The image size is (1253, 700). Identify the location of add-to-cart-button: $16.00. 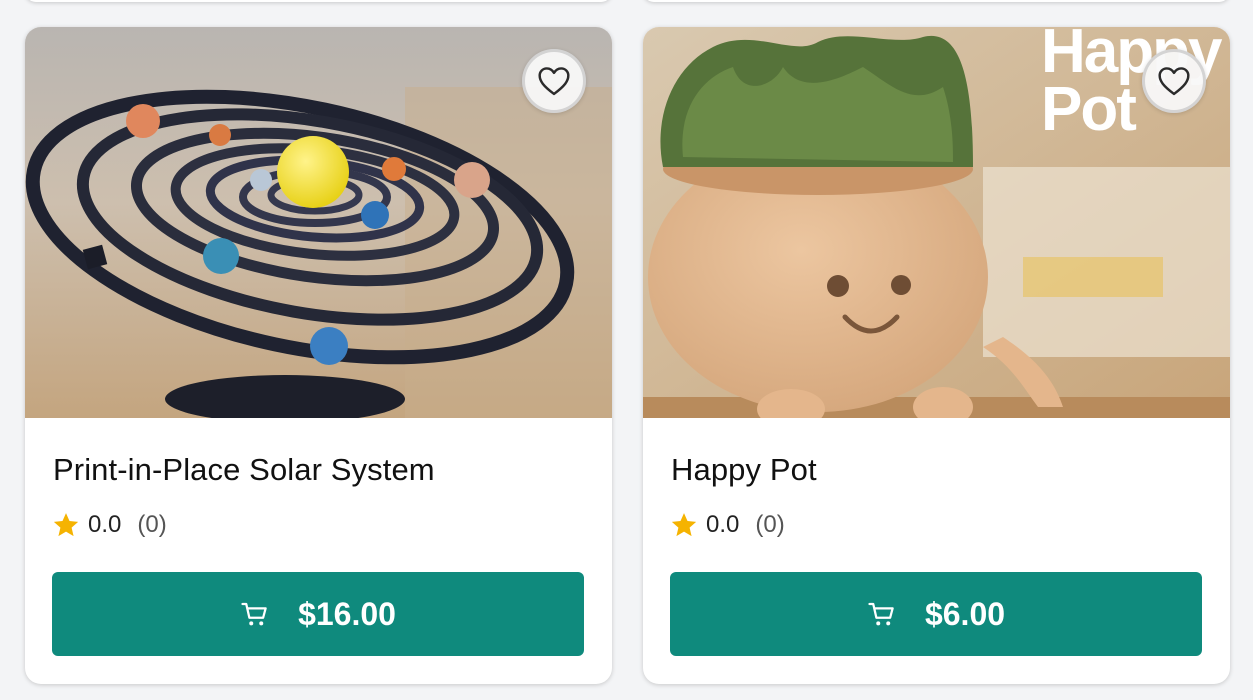
(318, 614).